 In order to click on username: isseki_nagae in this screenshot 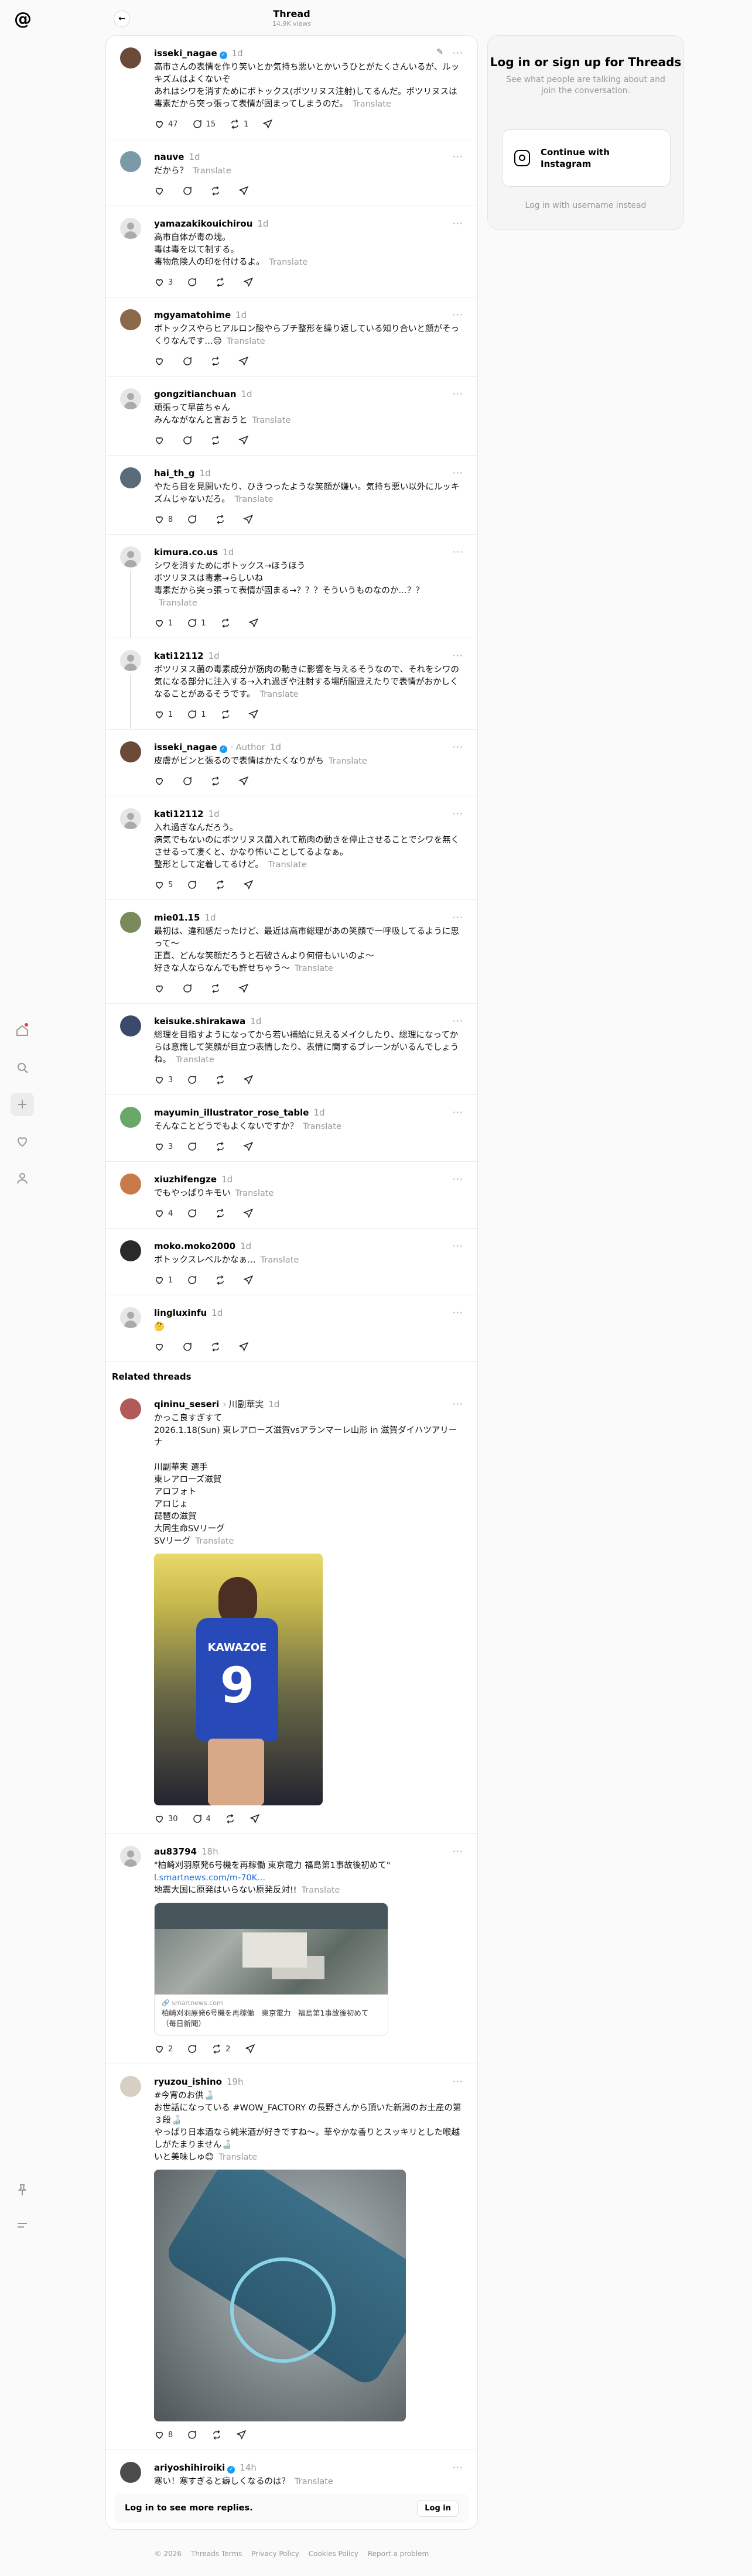, I will do `click(185, 747)`.